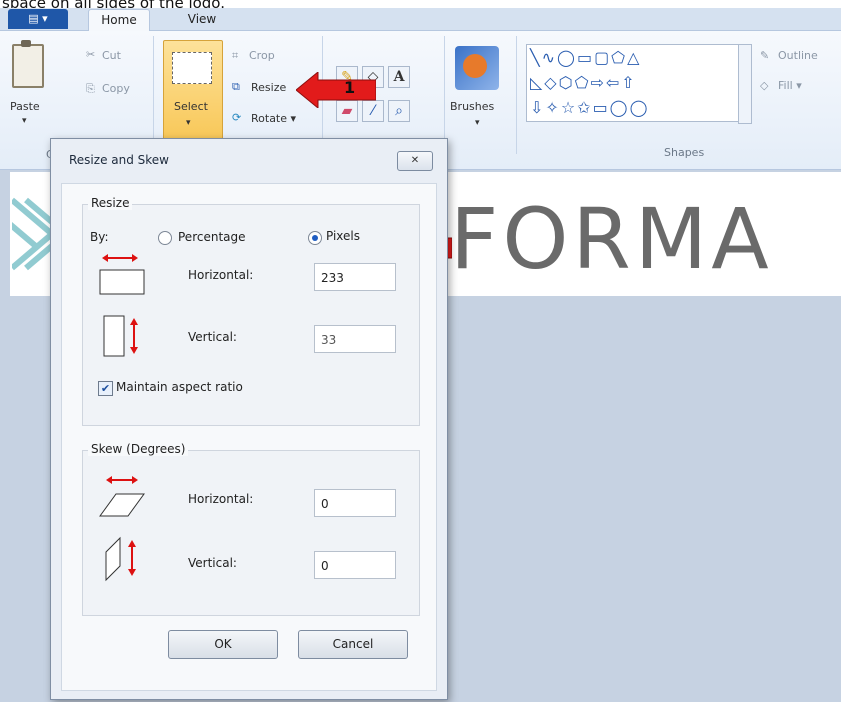  What do you see at coordinates (355, 339) in the screenshot?
I see `resize-vertical-input: 33` at bounding box center [355, 339].